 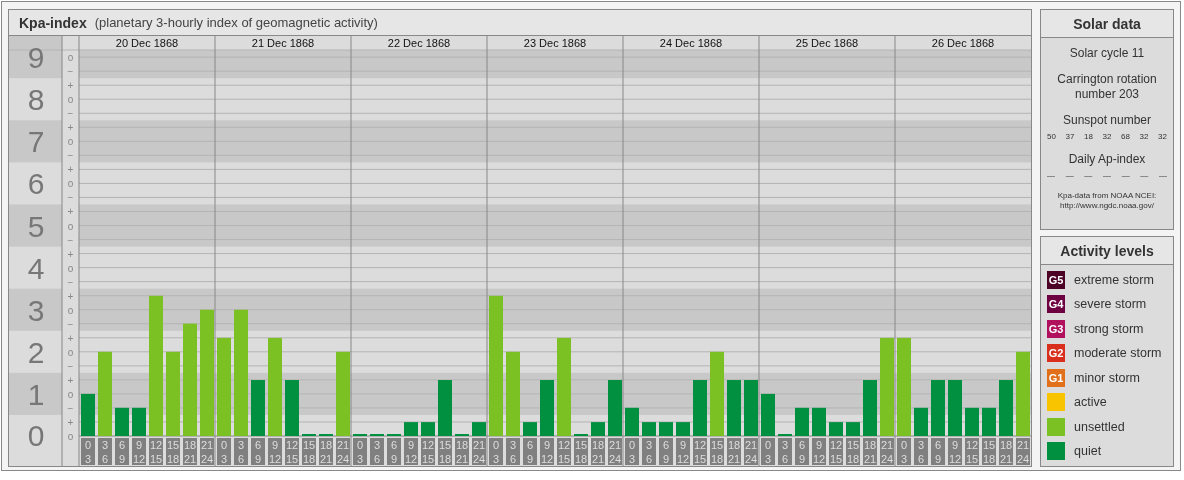 I want to click on date-label: 25 Dec 1868, so click(x=827, y=43).